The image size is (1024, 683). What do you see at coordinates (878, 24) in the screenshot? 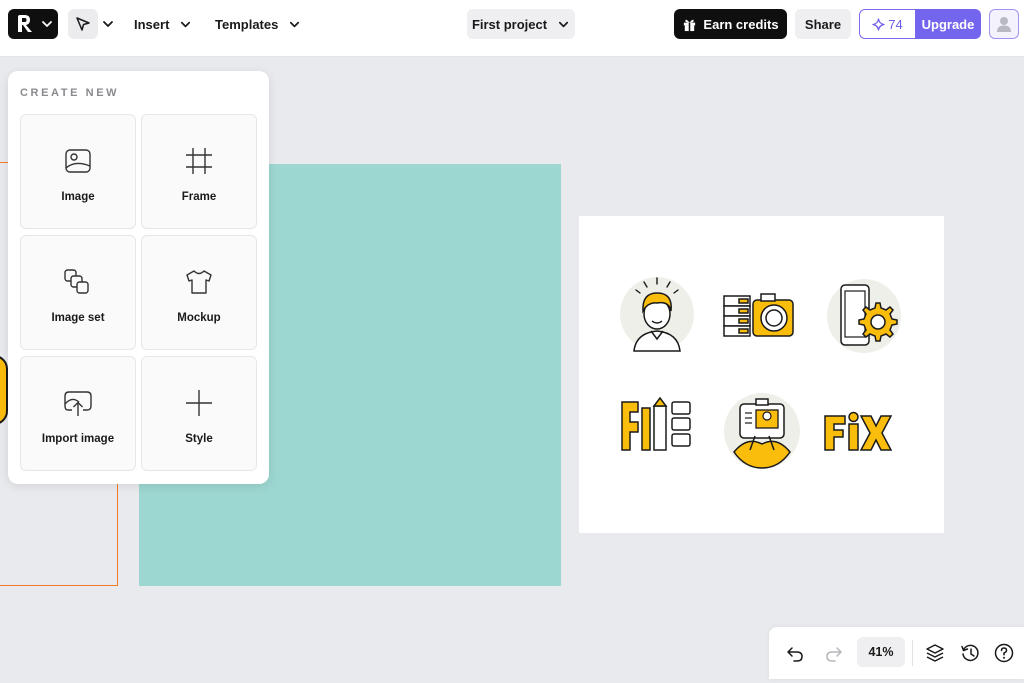
I see `sparkle-icon` at bounding box center [878, 24].